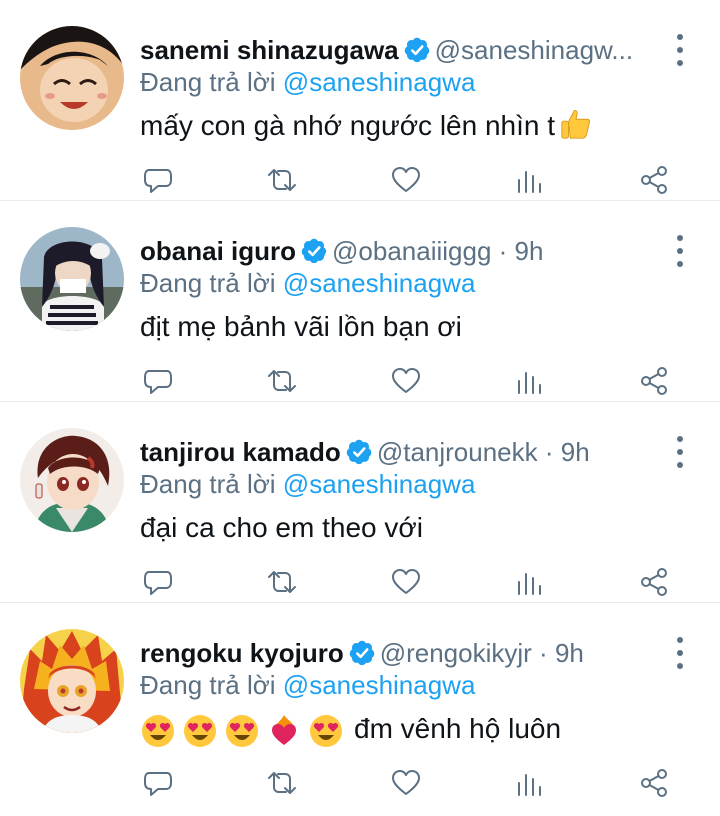 The height and width of the screenshot is (816, 720). What do you see at coordinates (240, 452) in the screenshot?
I see `display-name: tanjirou kamado` at bounding box center [240, 452].